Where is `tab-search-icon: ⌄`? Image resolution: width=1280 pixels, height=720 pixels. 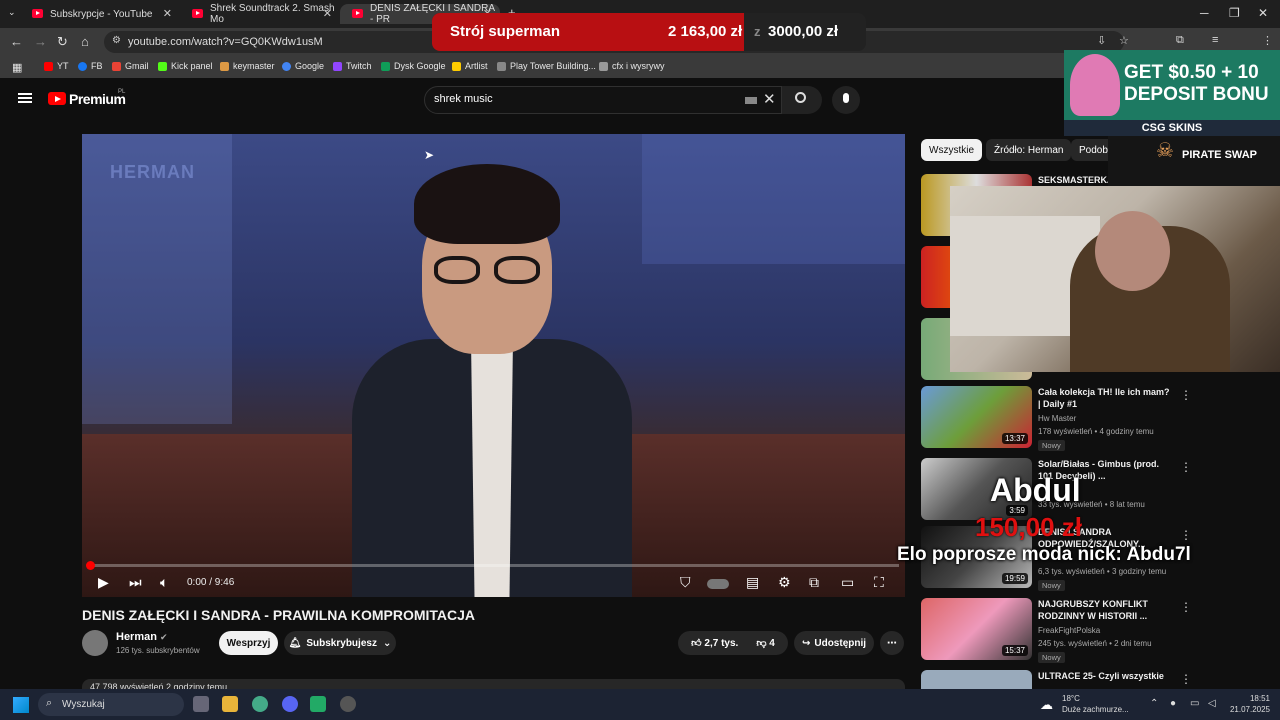 tab-search-icon: ⌄ is located at coordinates (12, 12).